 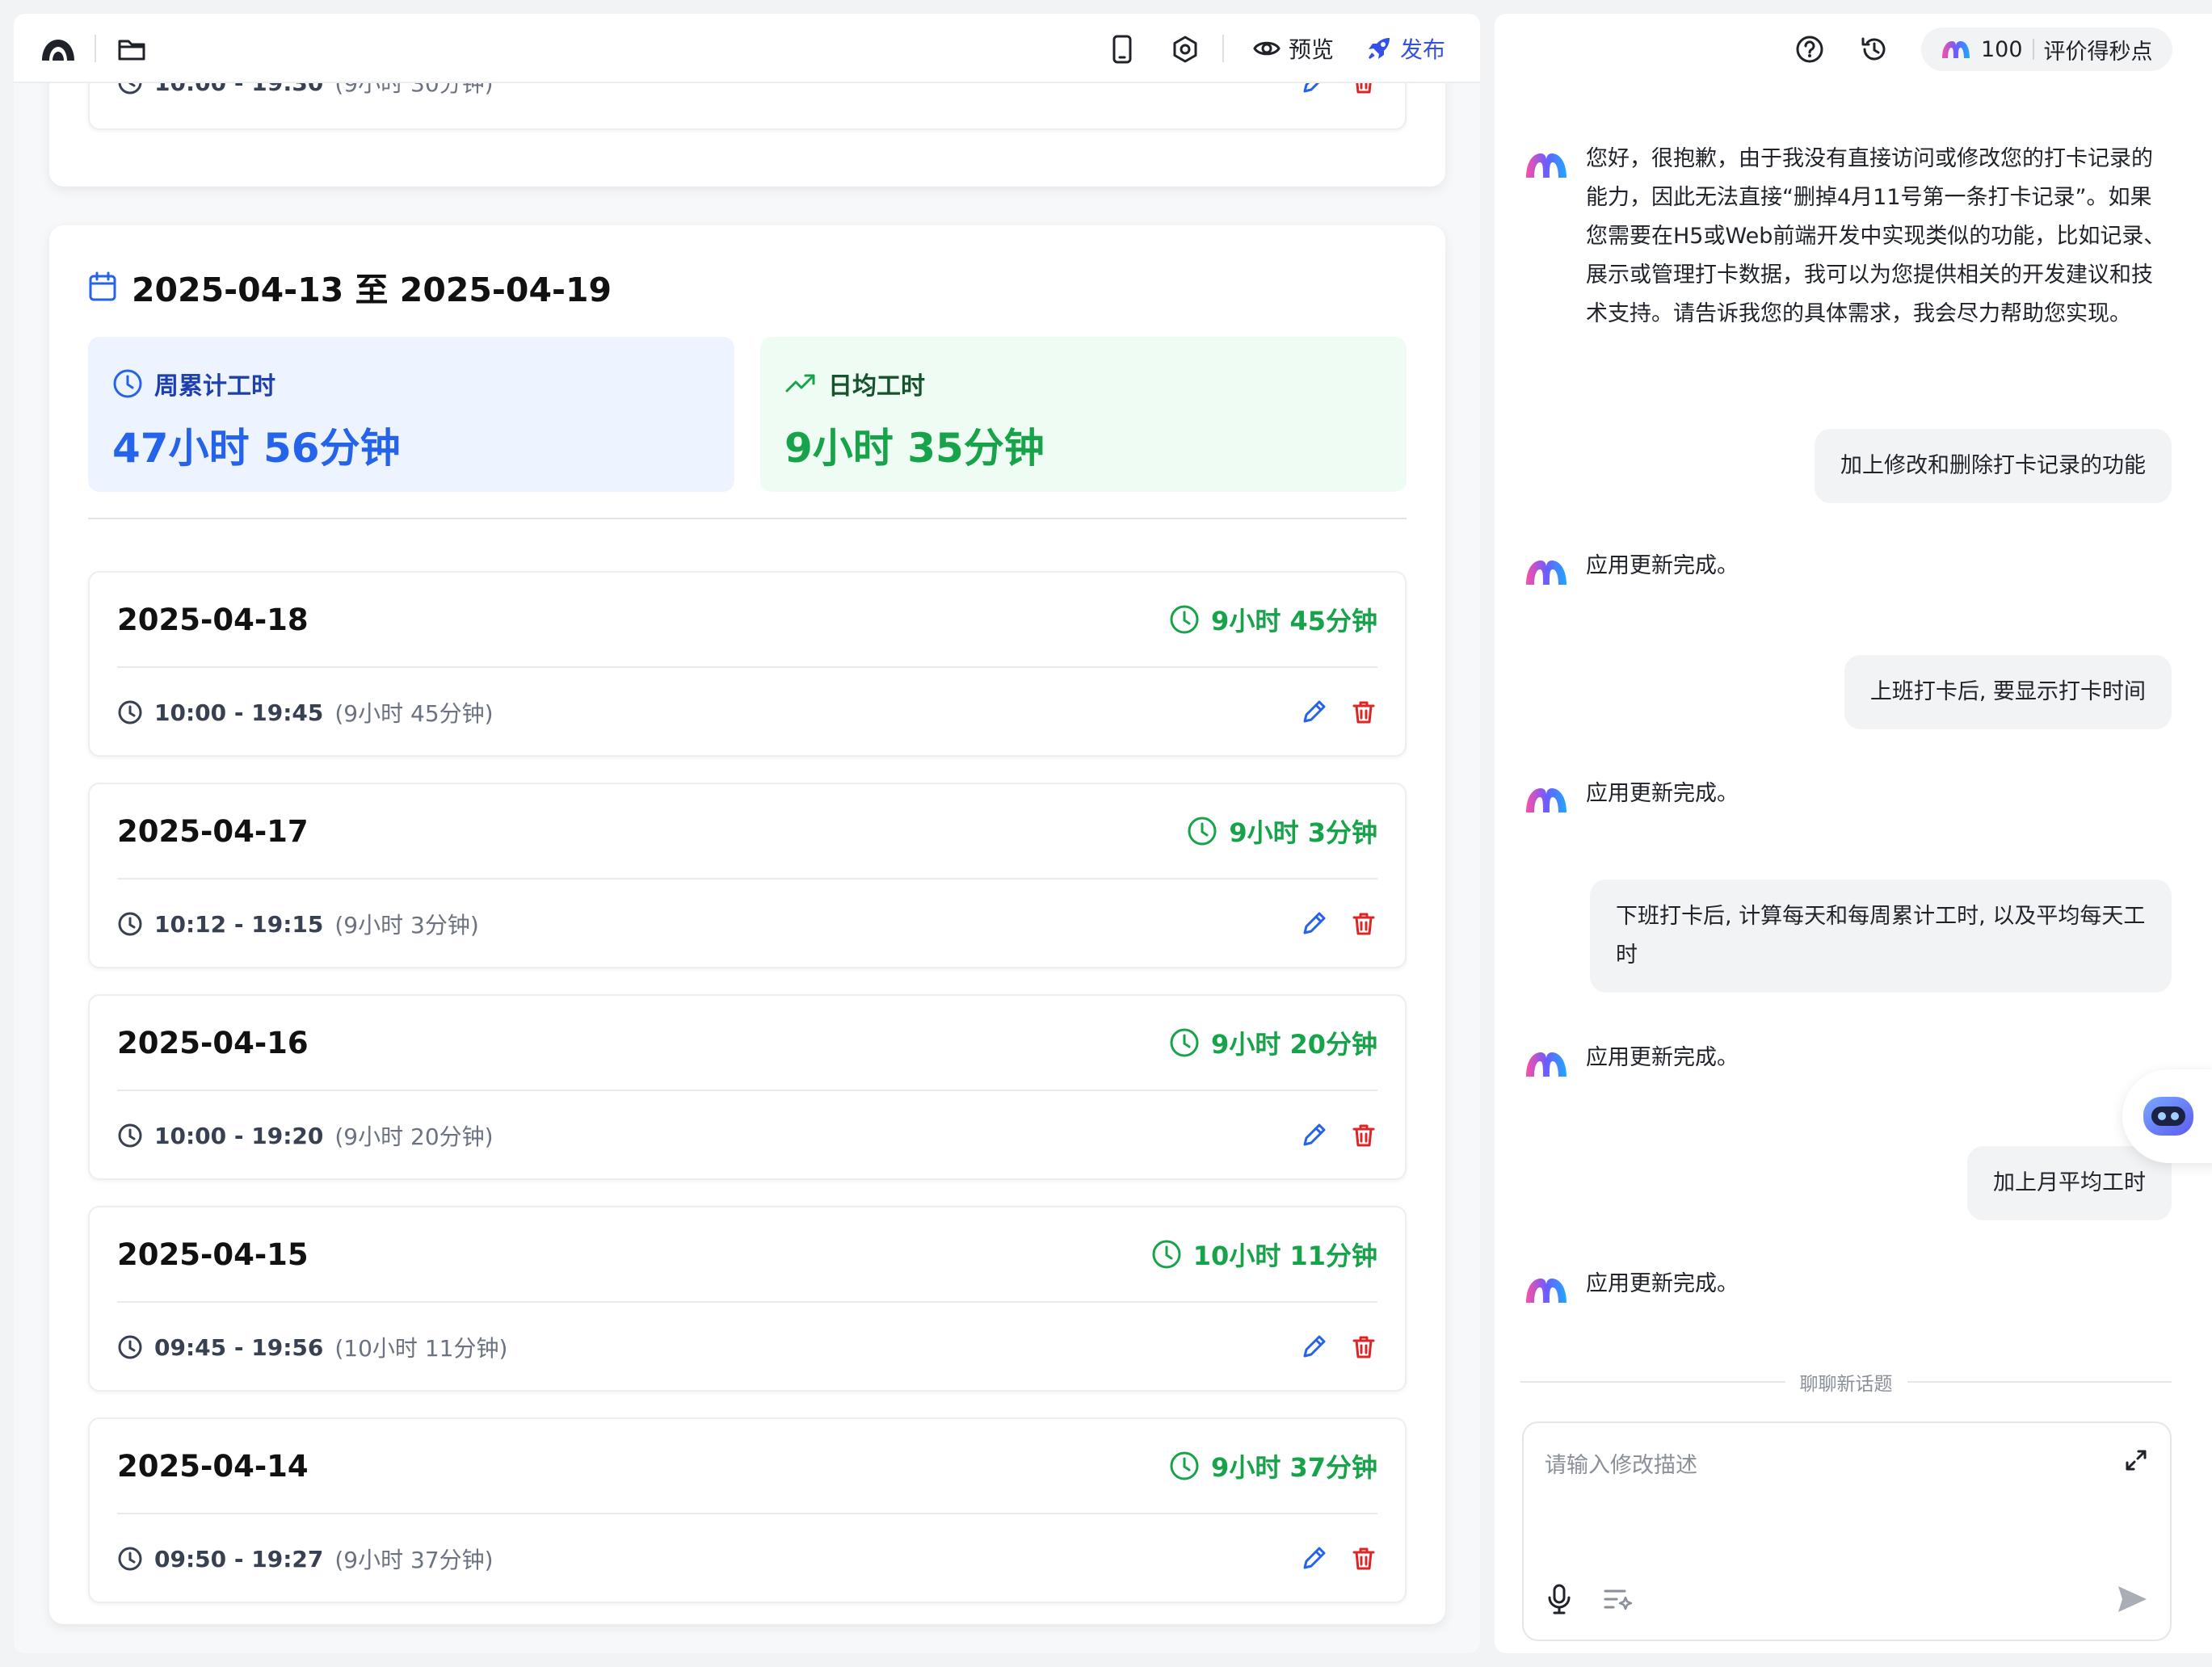 What do you see at coordinates (239, 89) in the screenshot?
I see `record-time: 10:00 - 19:30` at bounding box center [239, 89].